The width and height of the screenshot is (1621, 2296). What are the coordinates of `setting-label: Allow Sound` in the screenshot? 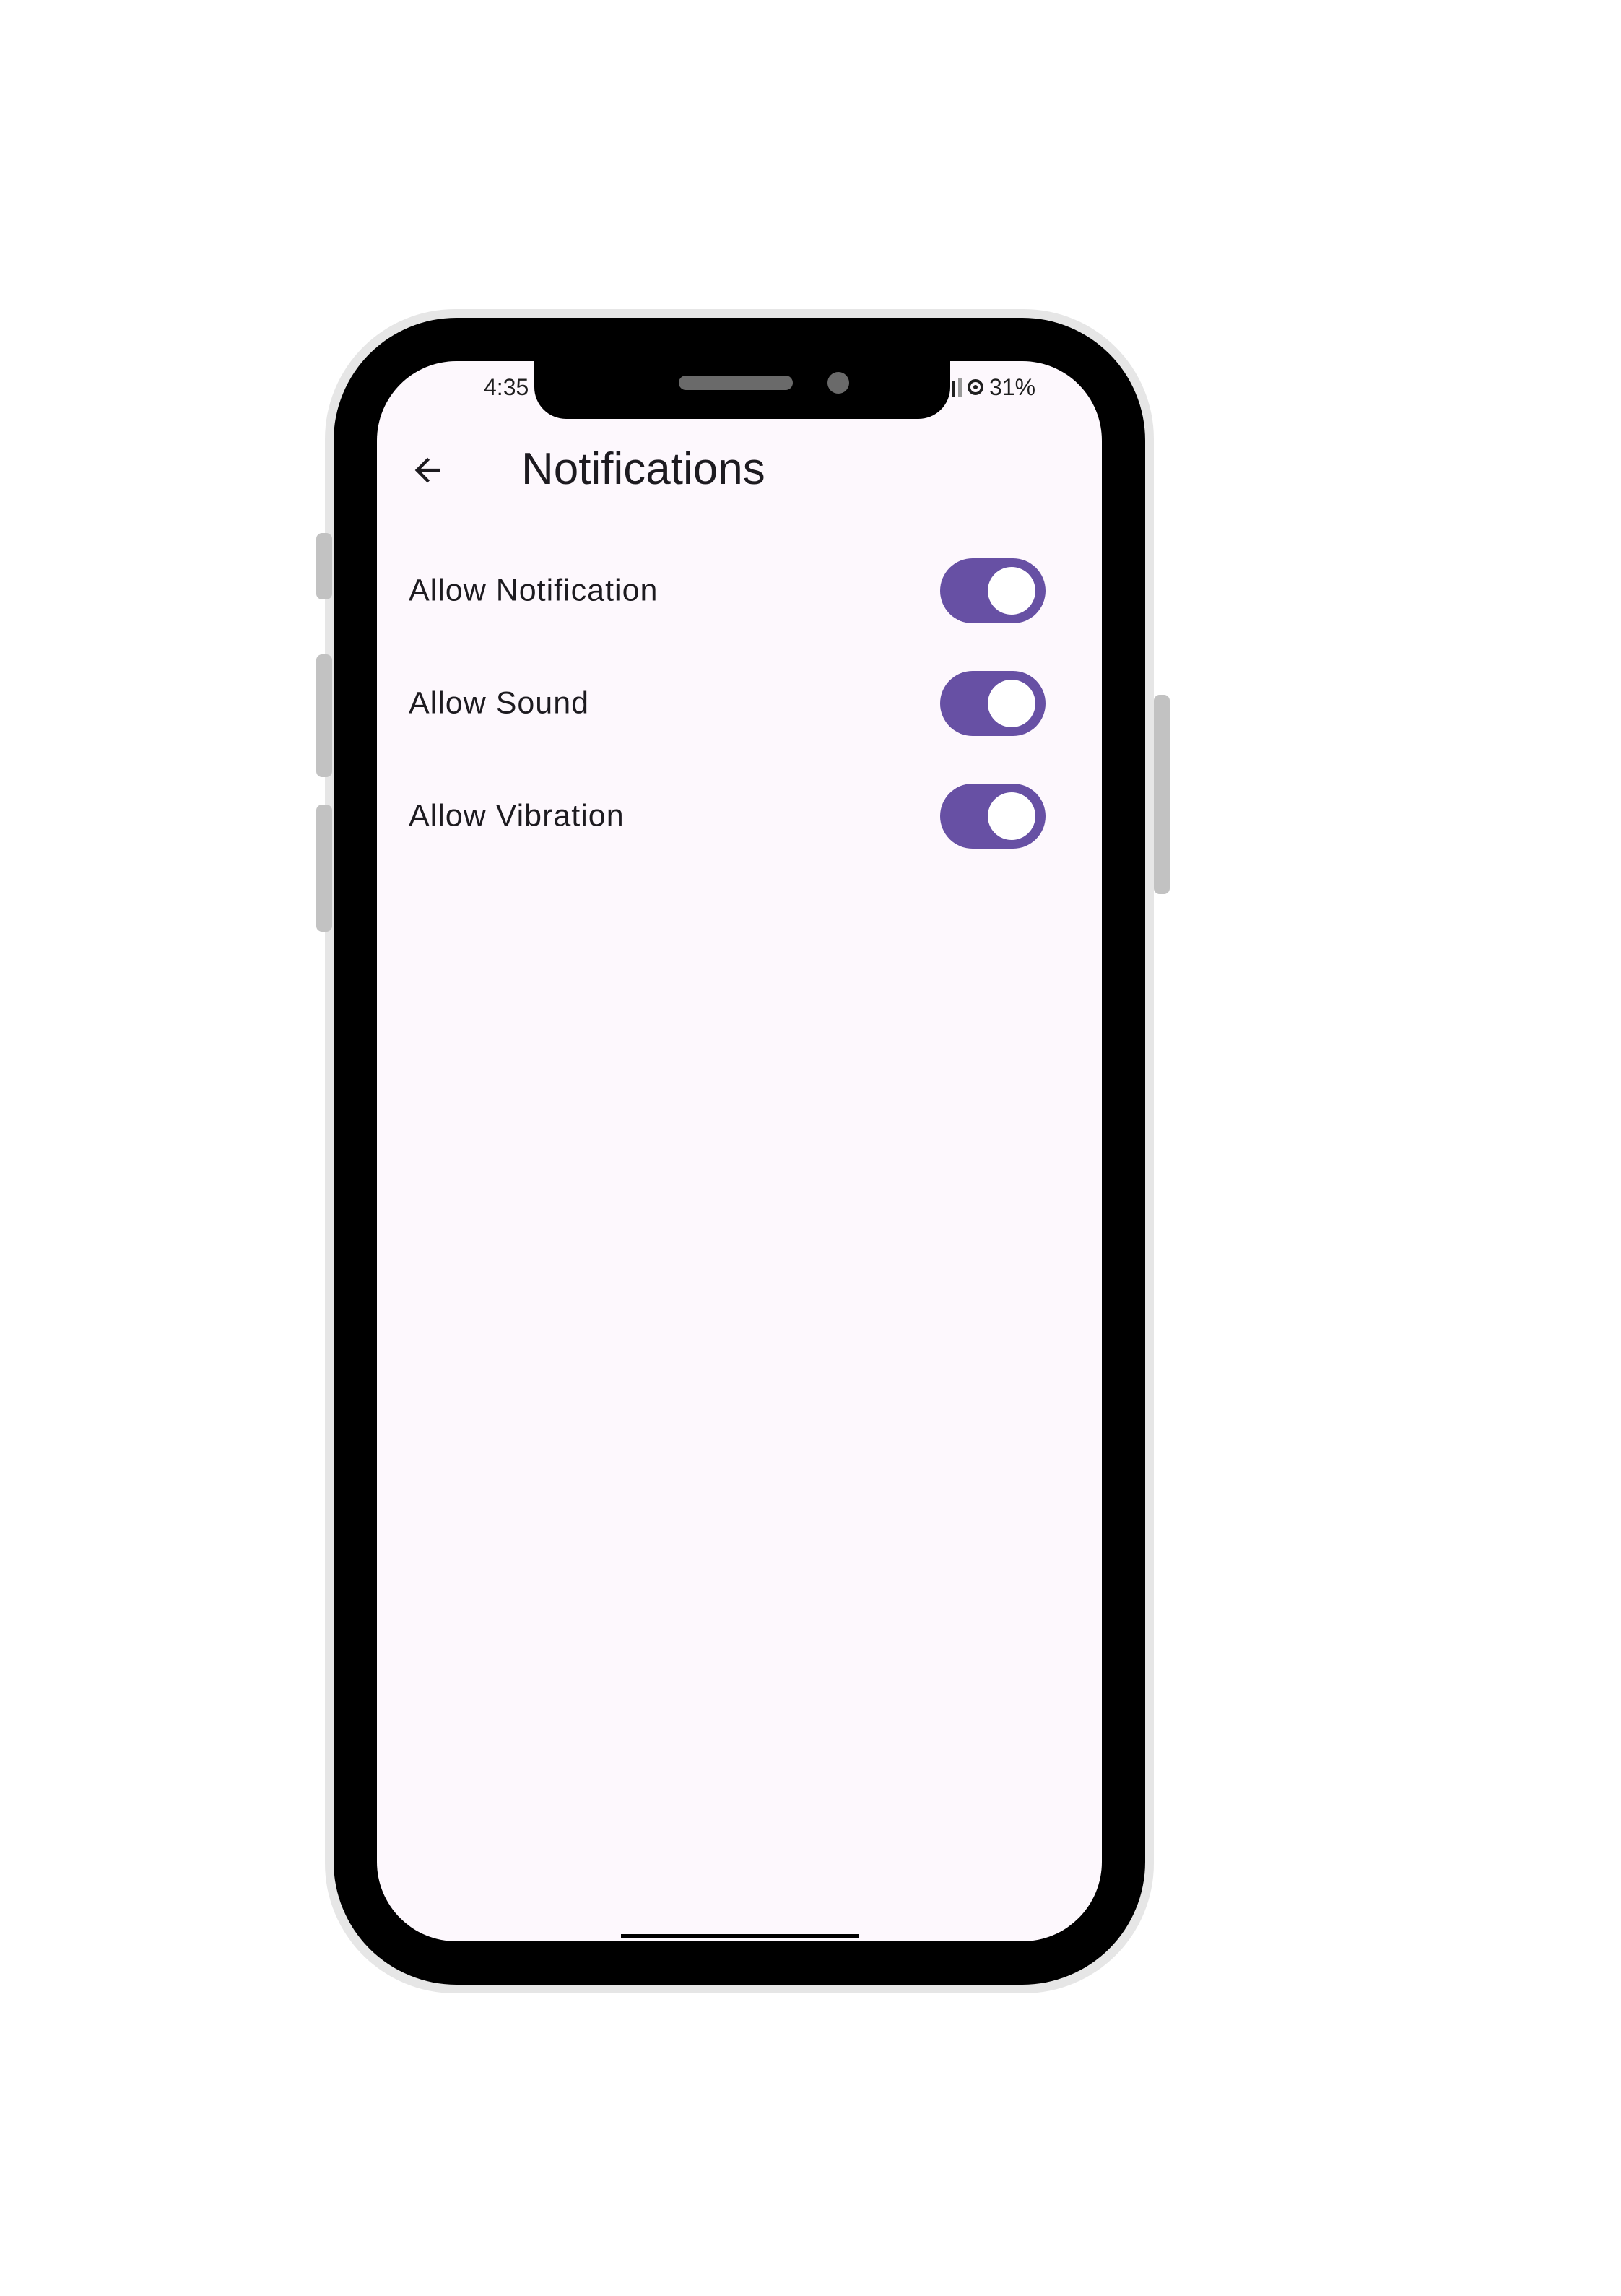 It's located at (499, 703).